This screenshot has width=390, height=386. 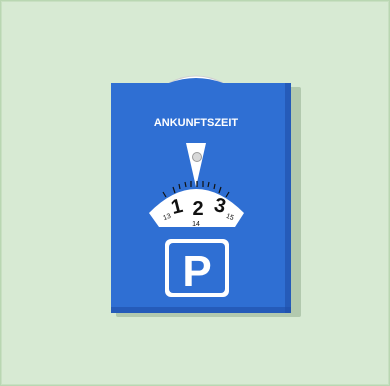 What do you see at coordinates (196, 123) in the screenshot?
I see `disc-heading: ANKUNFTSZEIT` at bounding box center [196, 123].